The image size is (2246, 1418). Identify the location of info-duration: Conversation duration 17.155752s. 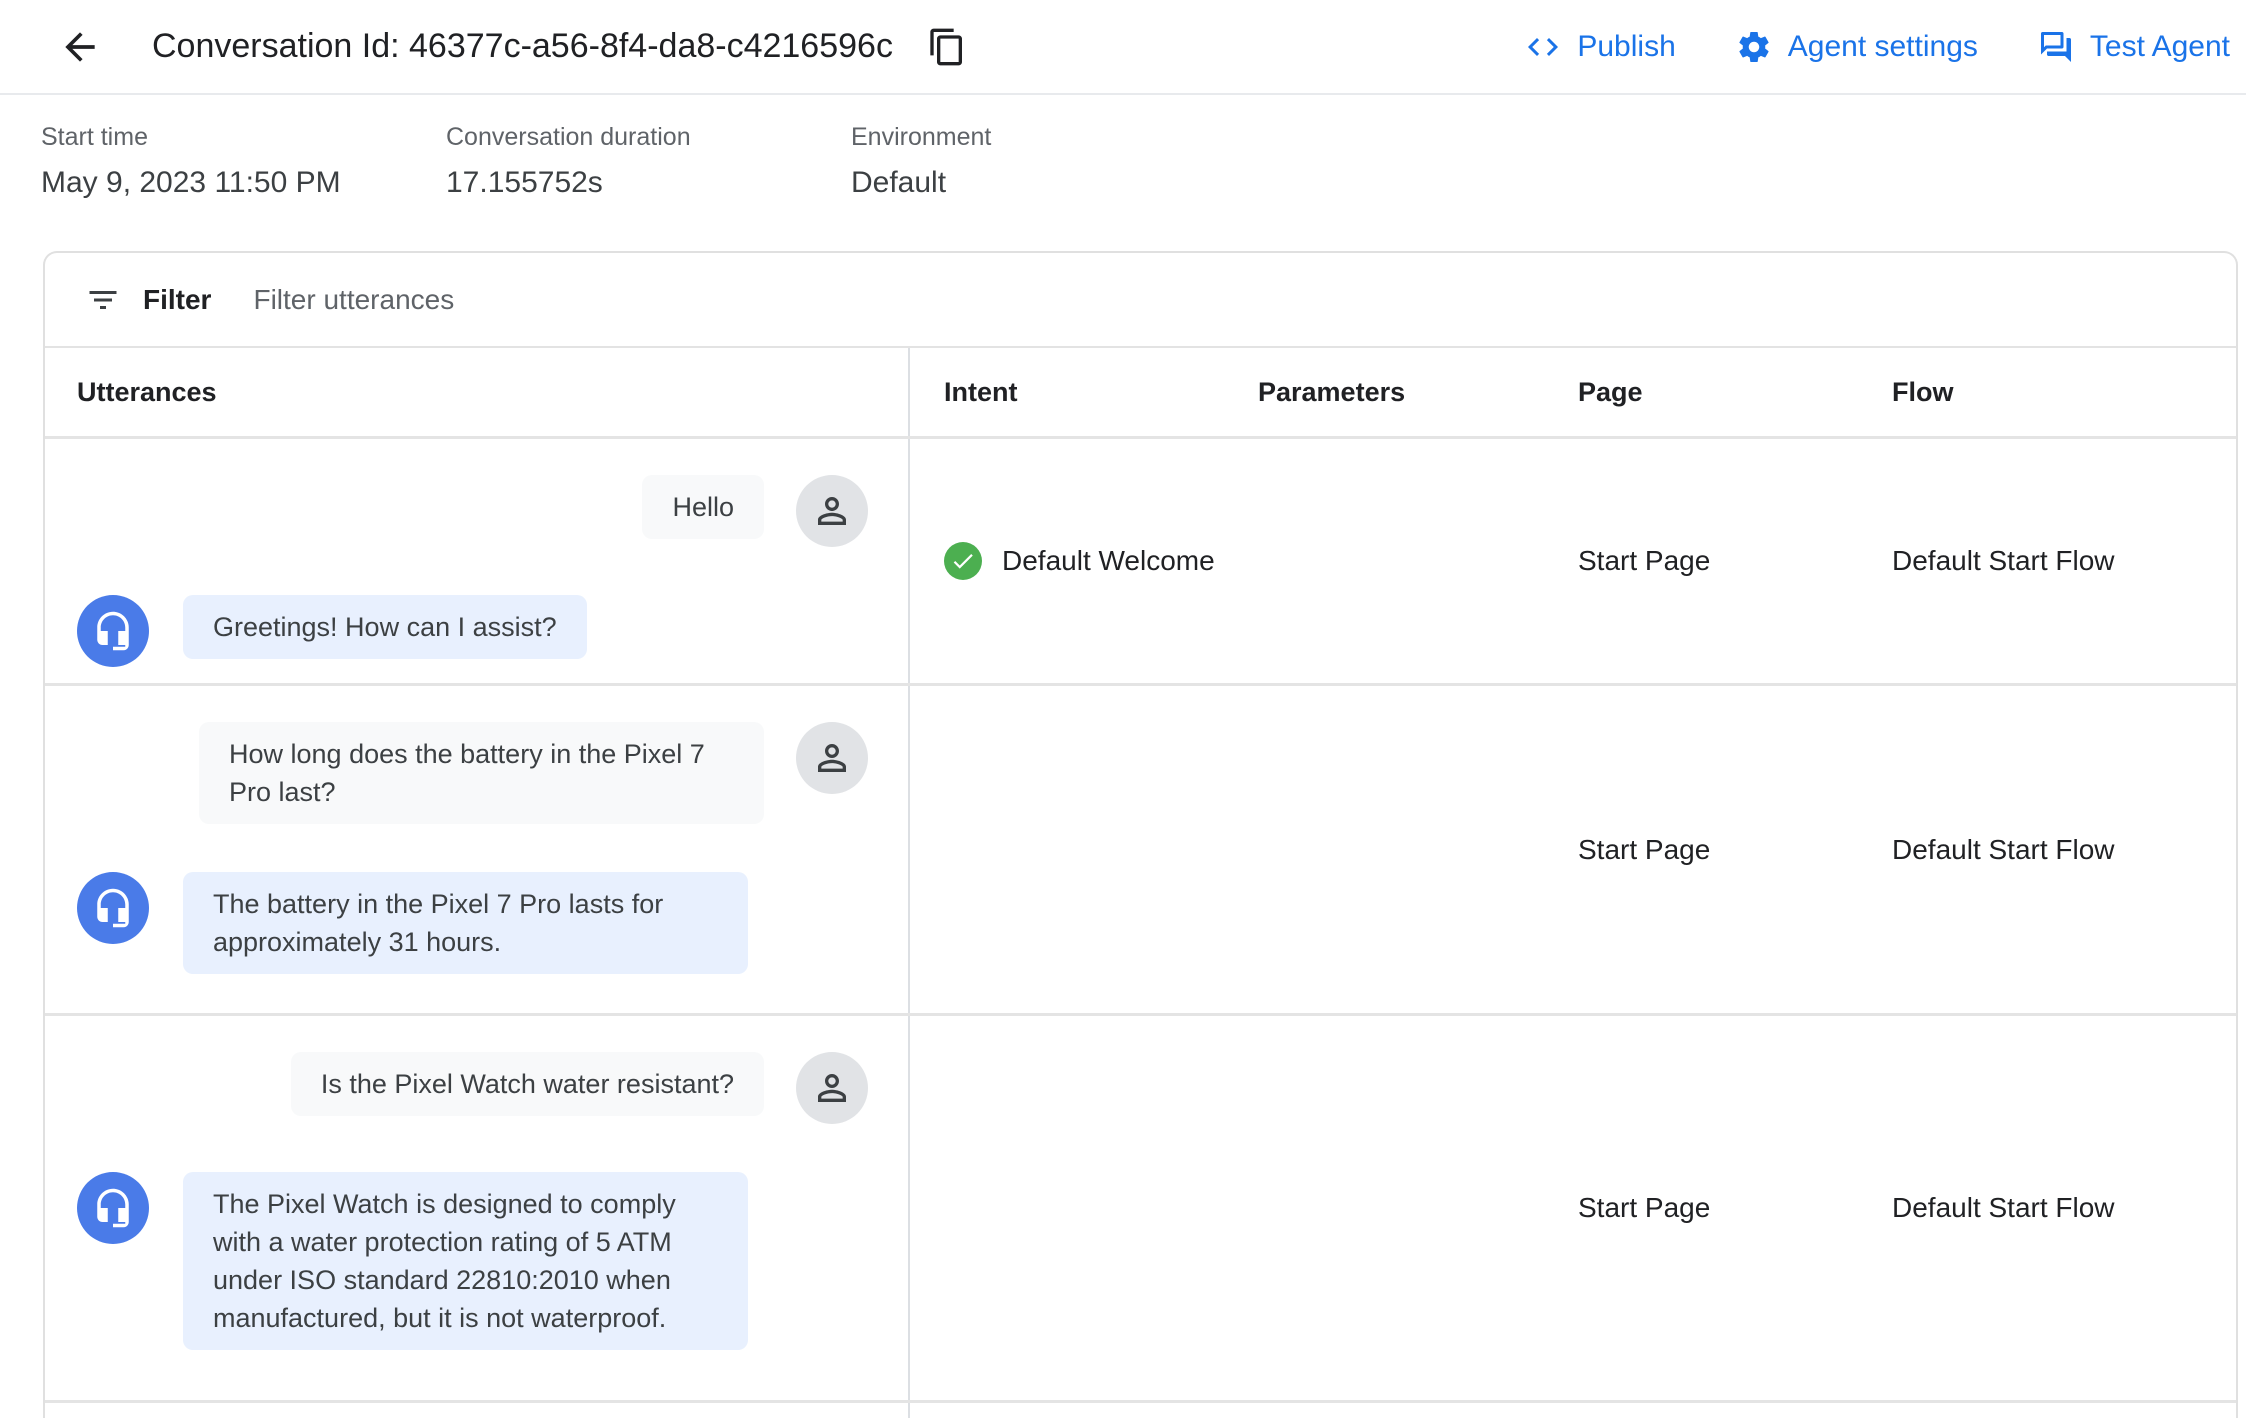
(648, 161).